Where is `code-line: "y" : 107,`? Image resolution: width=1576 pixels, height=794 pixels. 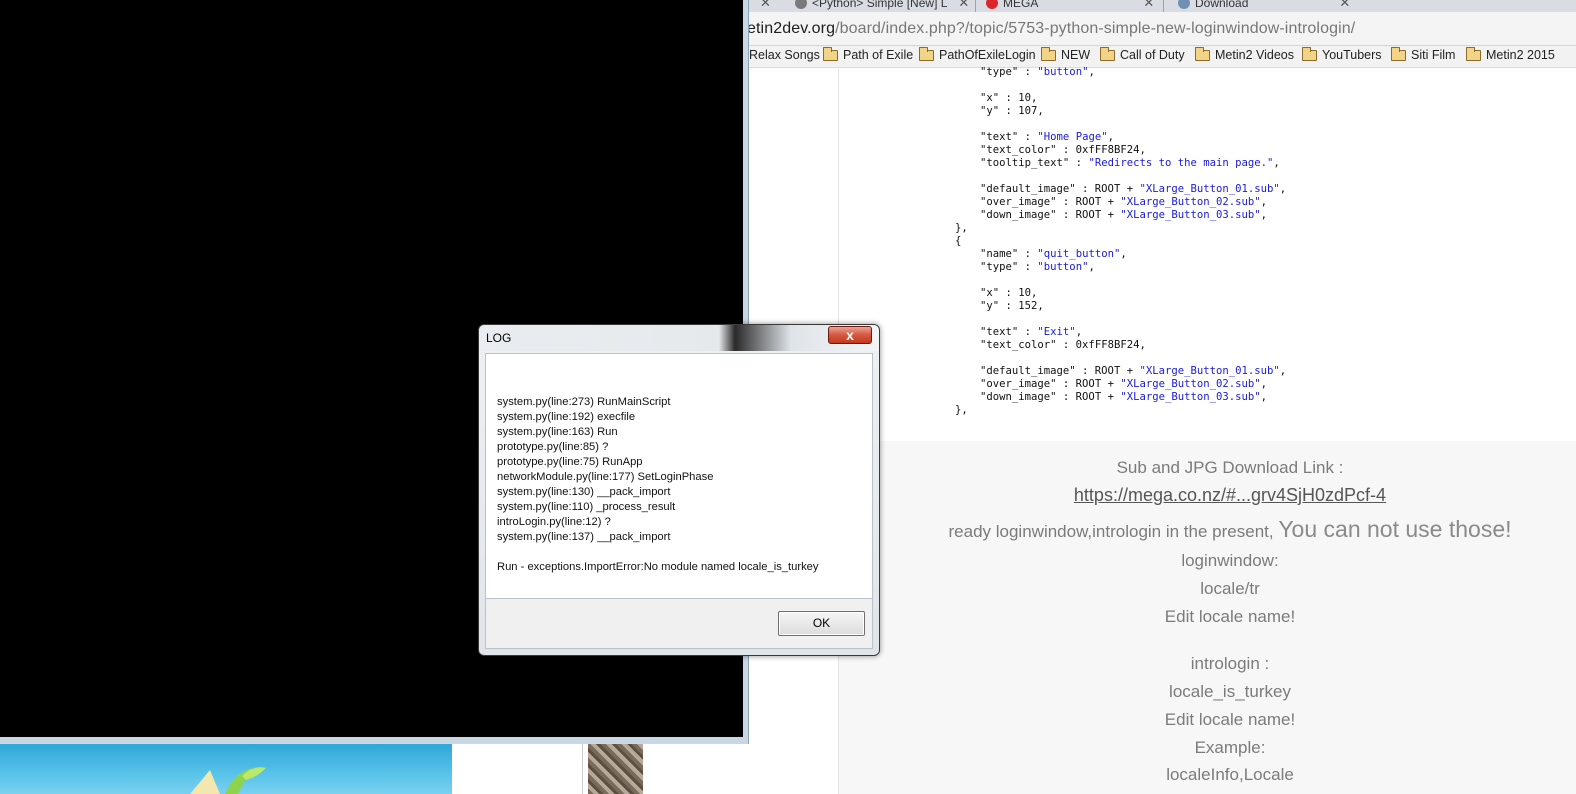 code-line: "y" : 107, is located at coordinates (1012, 111).